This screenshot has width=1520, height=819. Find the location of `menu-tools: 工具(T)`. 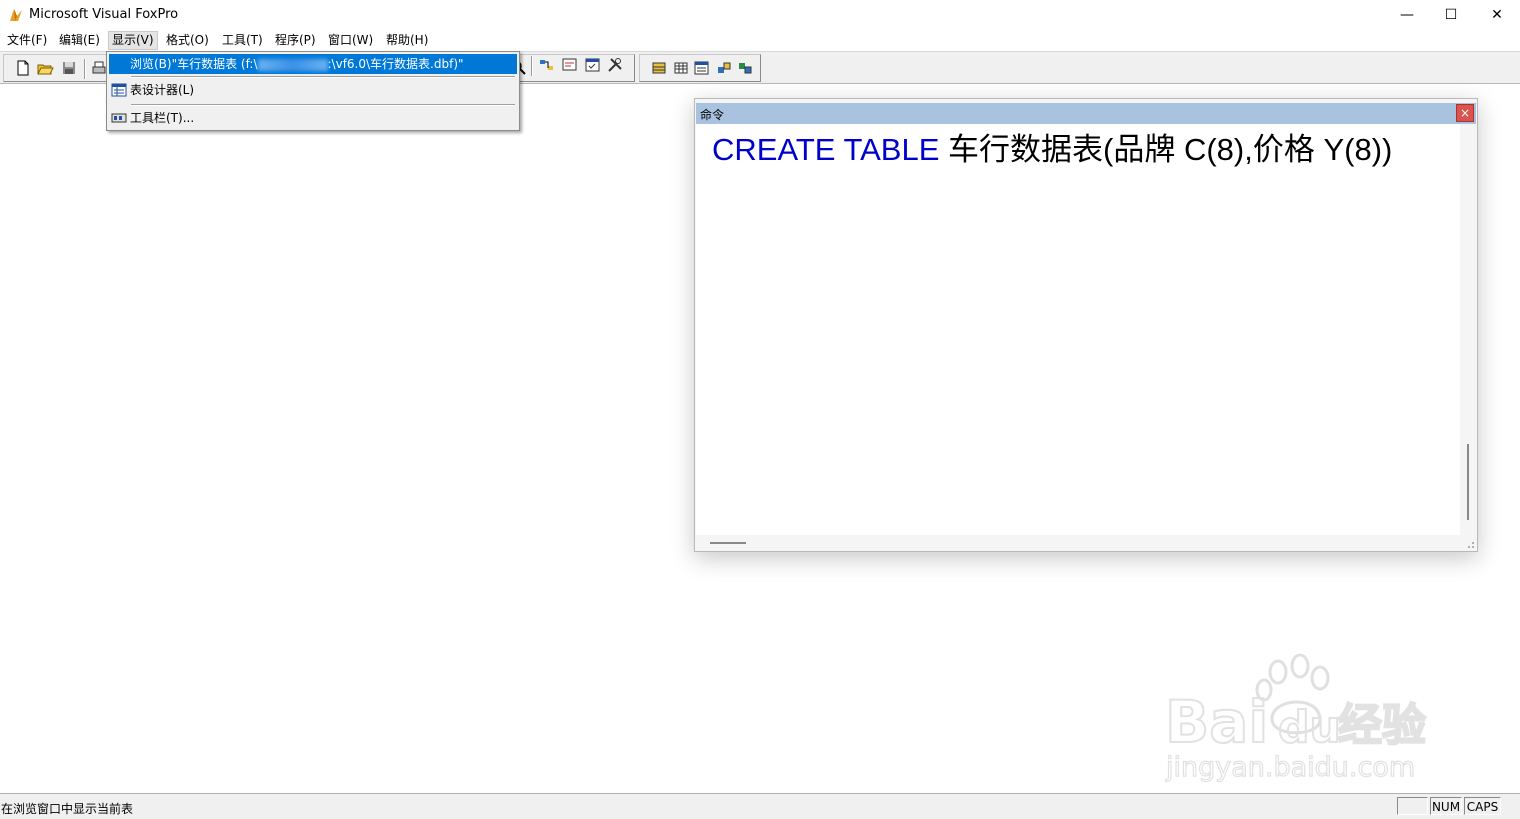

menu-tools: 工具(T) is located at coordinates (242, 40).